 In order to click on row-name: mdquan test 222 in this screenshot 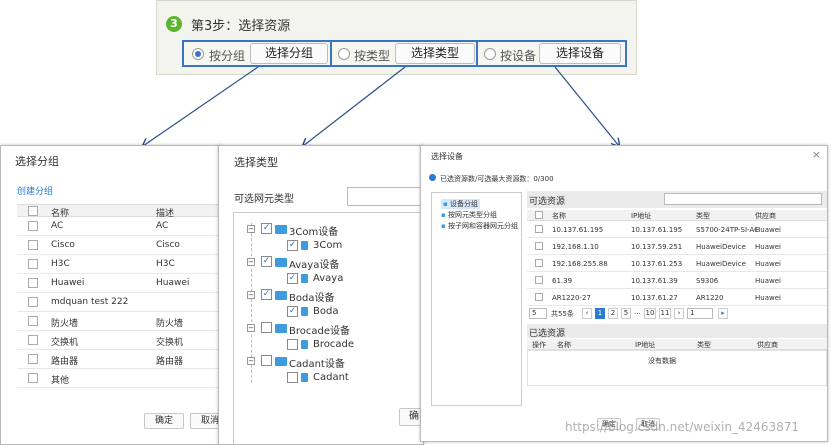, I will do `click(90, 302)`.